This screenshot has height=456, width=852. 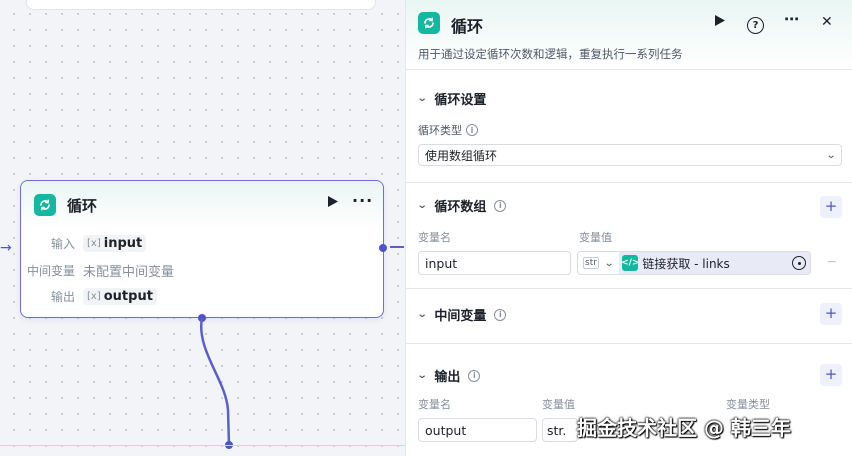 What do you see at coordinates (748, 404) in the screenshot?
I see `output-col-type: 变量类型` at bounding box center [748, 404].